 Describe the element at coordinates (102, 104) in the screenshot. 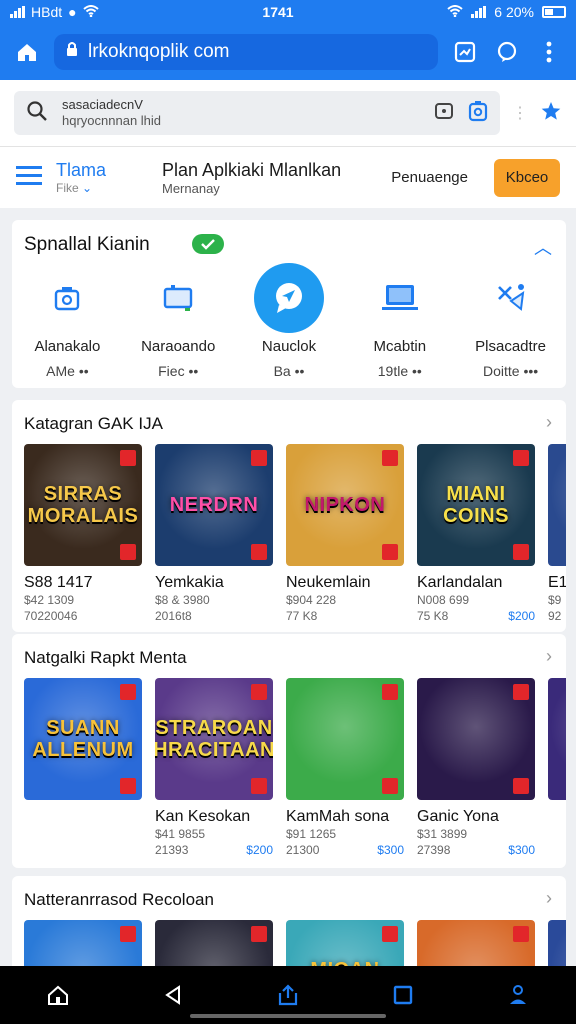

I see `search-query: sasaciadecnV` at that location.